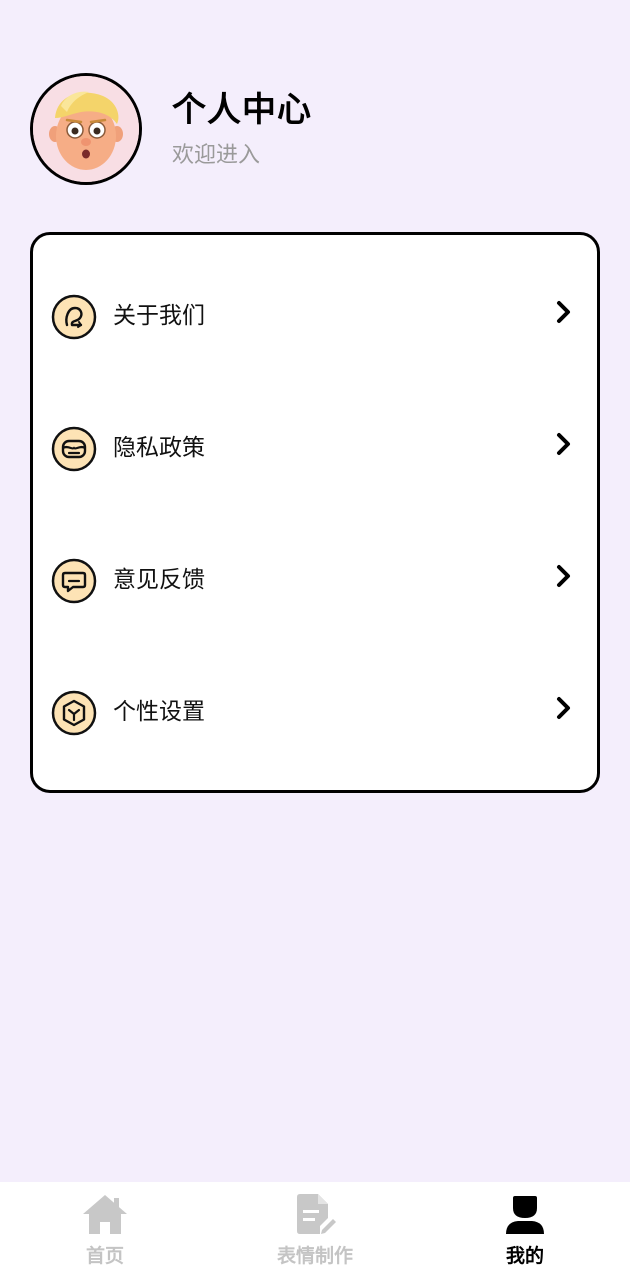 Image resolution: width=630 pixels, height=1280 pixels. What do you see at coordinates (315, 317) in the screenshot?
I see `menu-item-about: 关于我们` at bounding box center [315, 317].